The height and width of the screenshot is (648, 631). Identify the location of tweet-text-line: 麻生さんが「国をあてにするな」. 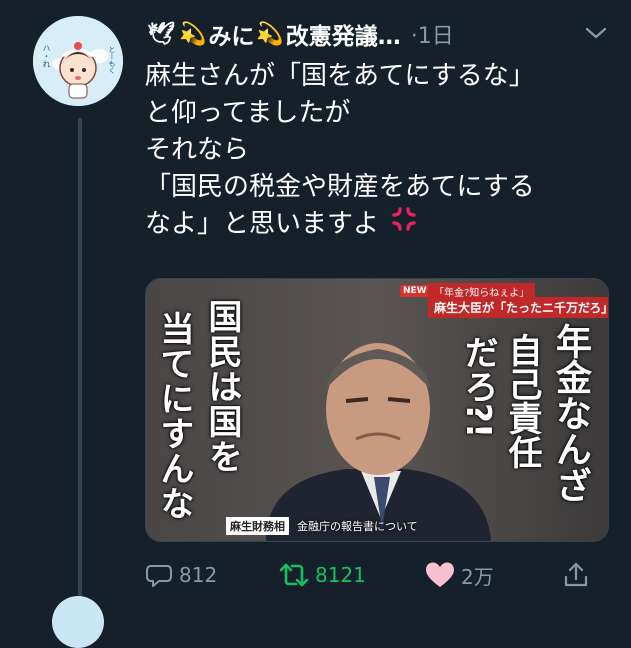
(340, 76).